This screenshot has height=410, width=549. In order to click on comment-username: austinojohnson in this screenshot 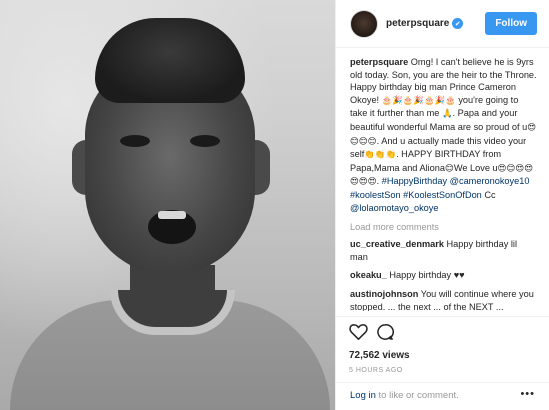, I will do `click(384, 294)`.